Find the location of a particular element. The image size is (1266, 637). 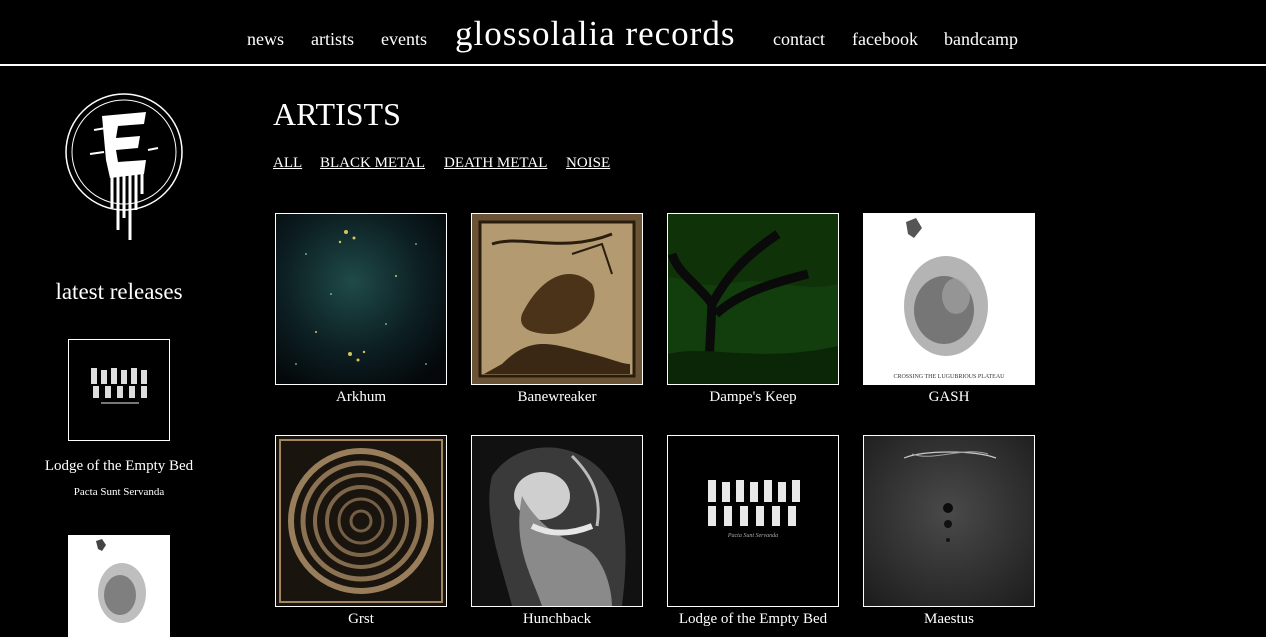

cover-text-gash: CROSSING THE LUGUBRIOUS PLATEAU is located at coordinates (949, 377).